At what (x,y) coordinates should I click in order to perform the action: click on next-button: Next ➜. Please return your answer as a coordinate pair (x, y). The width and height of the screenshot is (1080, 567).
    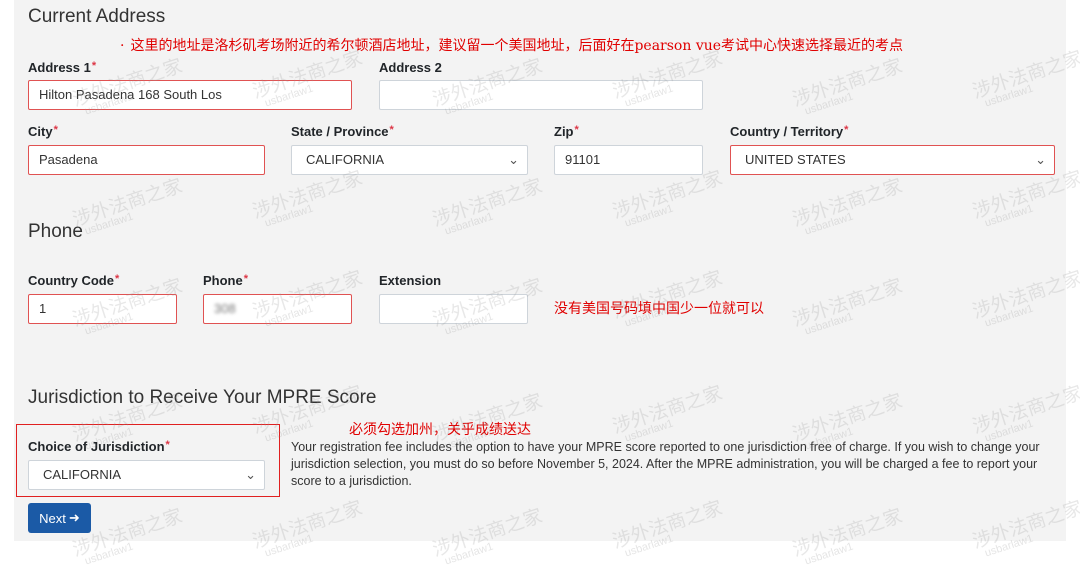
    Looking at the image, I should click on (59, 518).